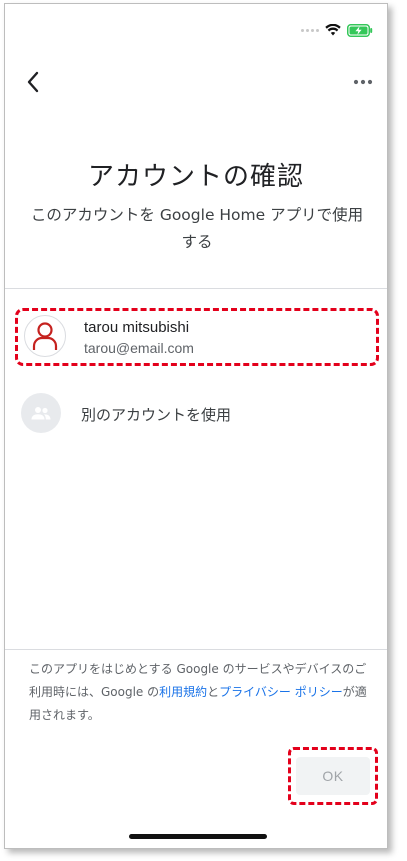  I want to click on use-other-account-item: 別のアカウントを使用, so click(197, 413).